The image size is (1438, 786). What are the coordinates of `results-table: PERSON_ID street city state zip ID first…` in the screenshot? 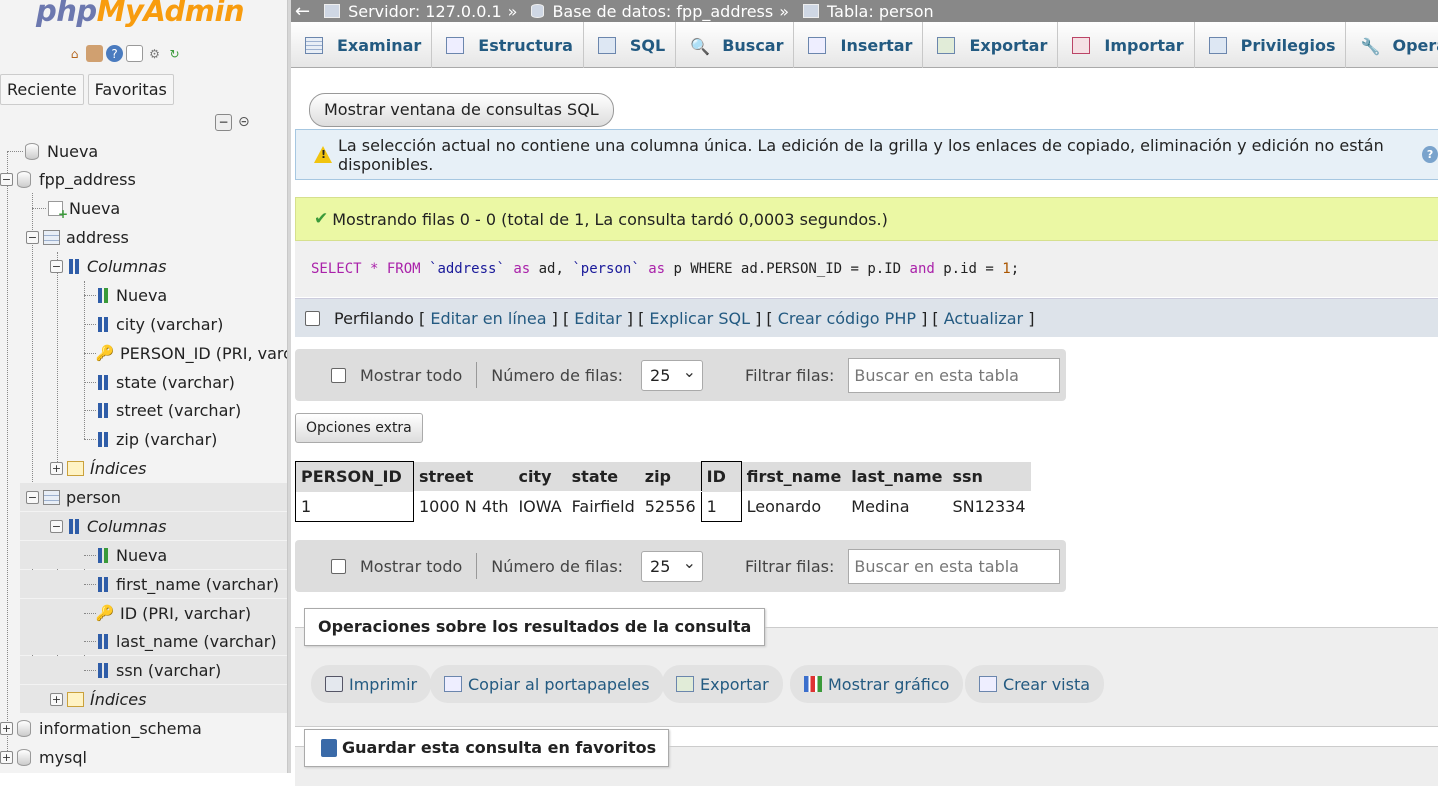 It's located at (663, 491).